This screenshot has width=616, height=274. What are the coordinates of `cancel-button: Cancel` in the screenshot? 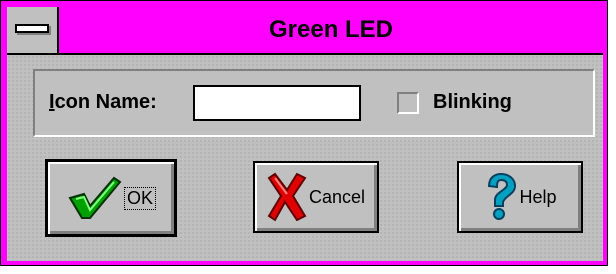 It's located at (316, 197).